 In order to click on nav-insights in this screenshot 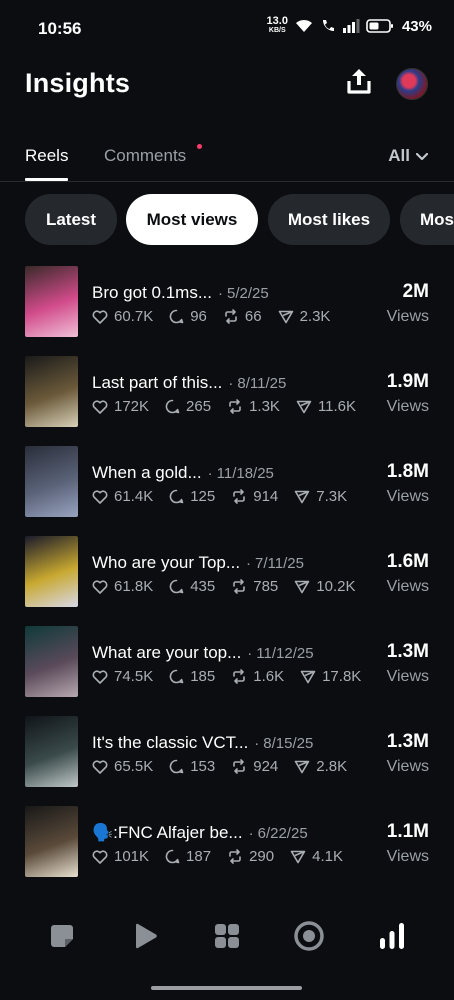, I will do `click(392, 938)`.